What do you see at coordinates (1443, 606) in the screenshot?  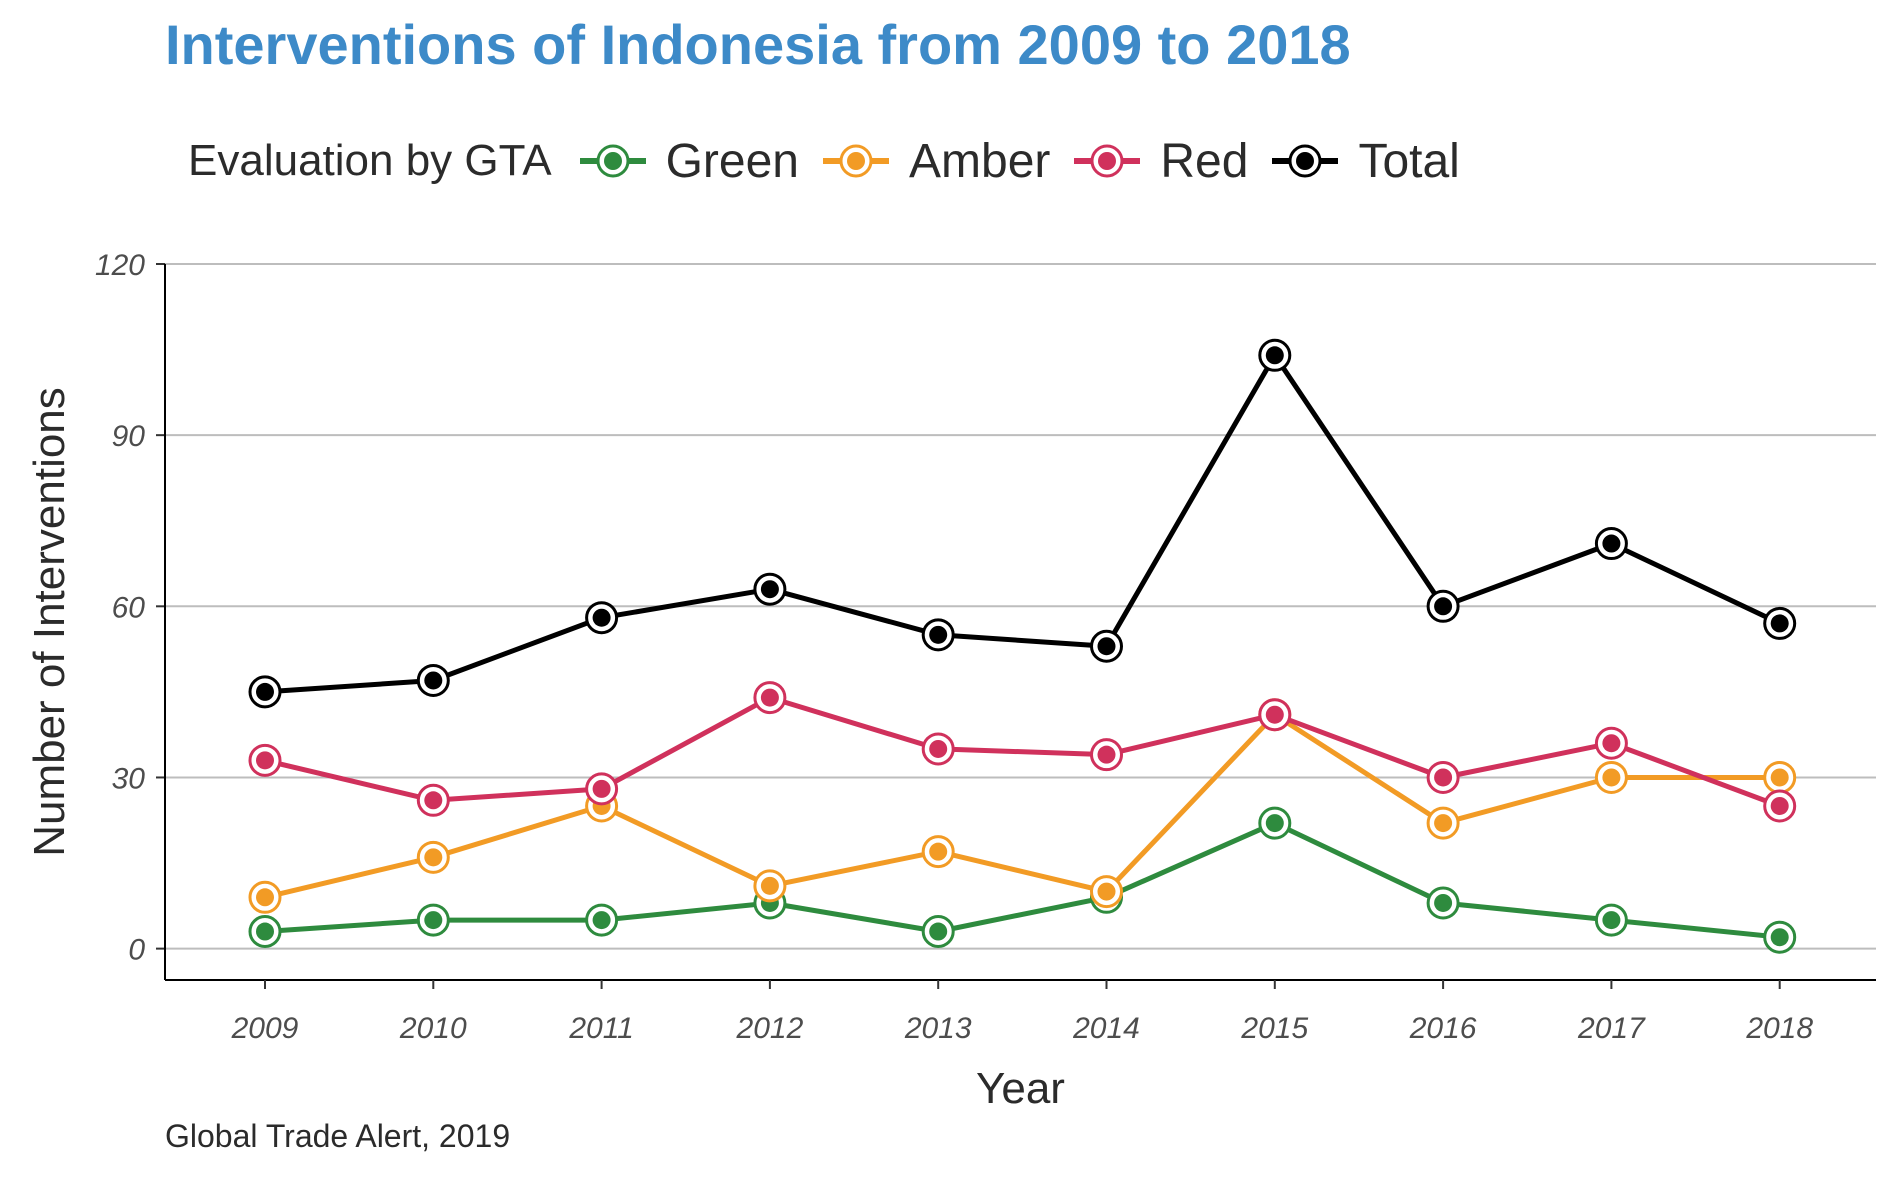 I see `data-point-total-2016` at bounding box center [1443, 606].